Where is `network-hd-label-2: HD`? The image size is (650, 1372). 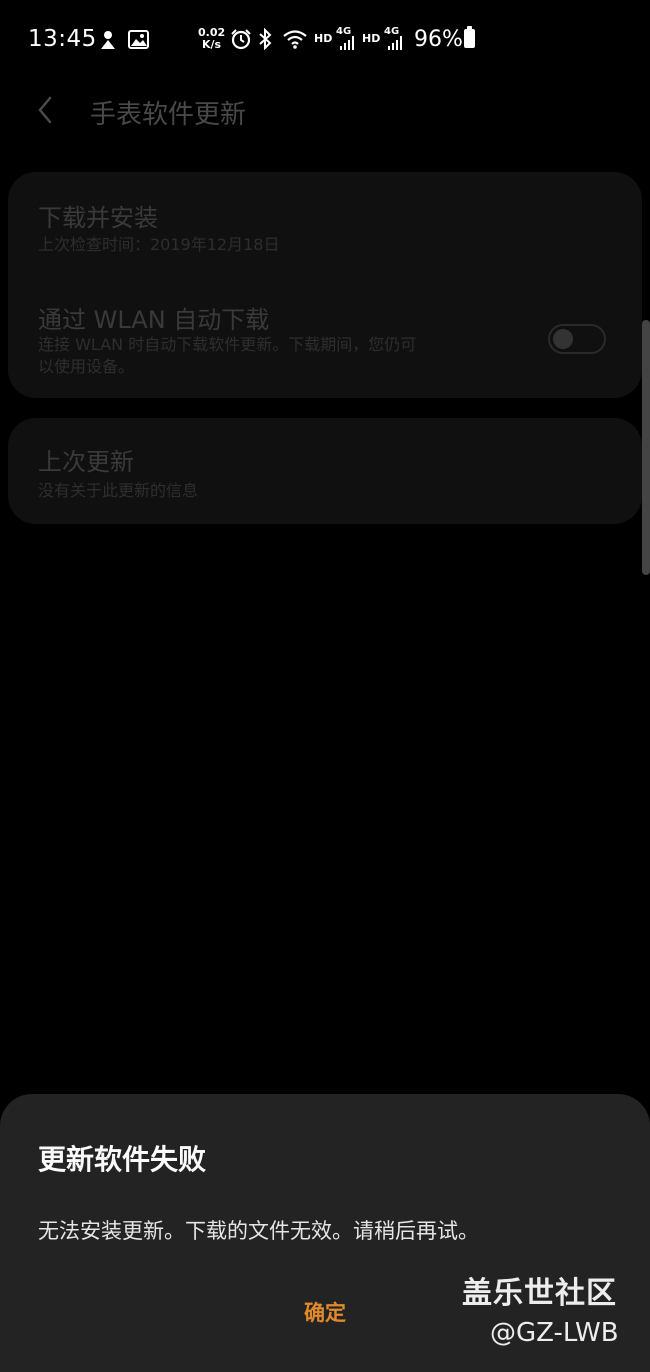 network-hd-label-2: HD is located at coordinates (371, 38).